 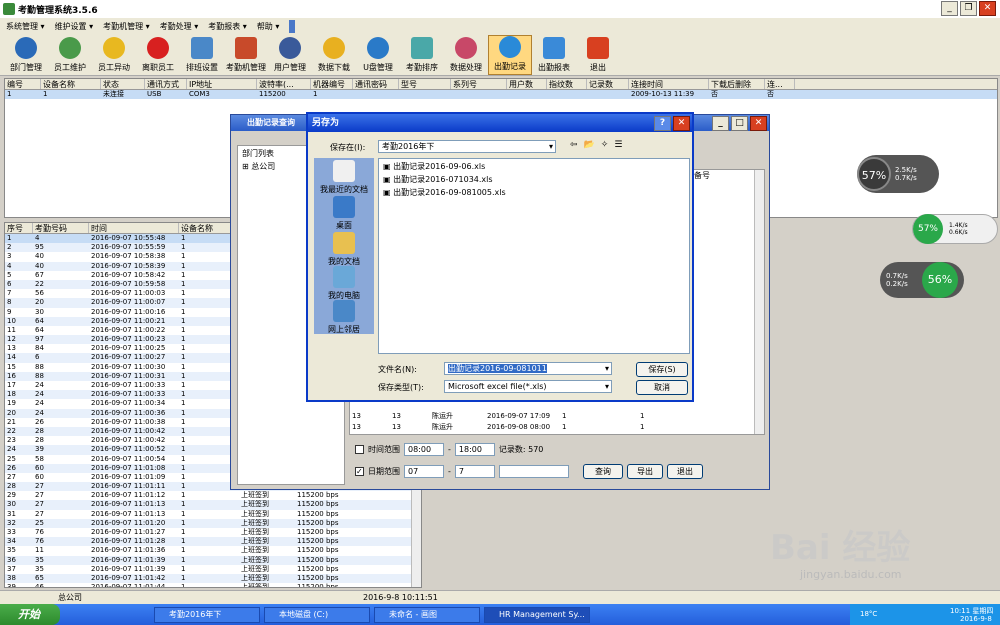 I want to click on task-paint: 未命名 - 画图, so click(x=427, y=614).